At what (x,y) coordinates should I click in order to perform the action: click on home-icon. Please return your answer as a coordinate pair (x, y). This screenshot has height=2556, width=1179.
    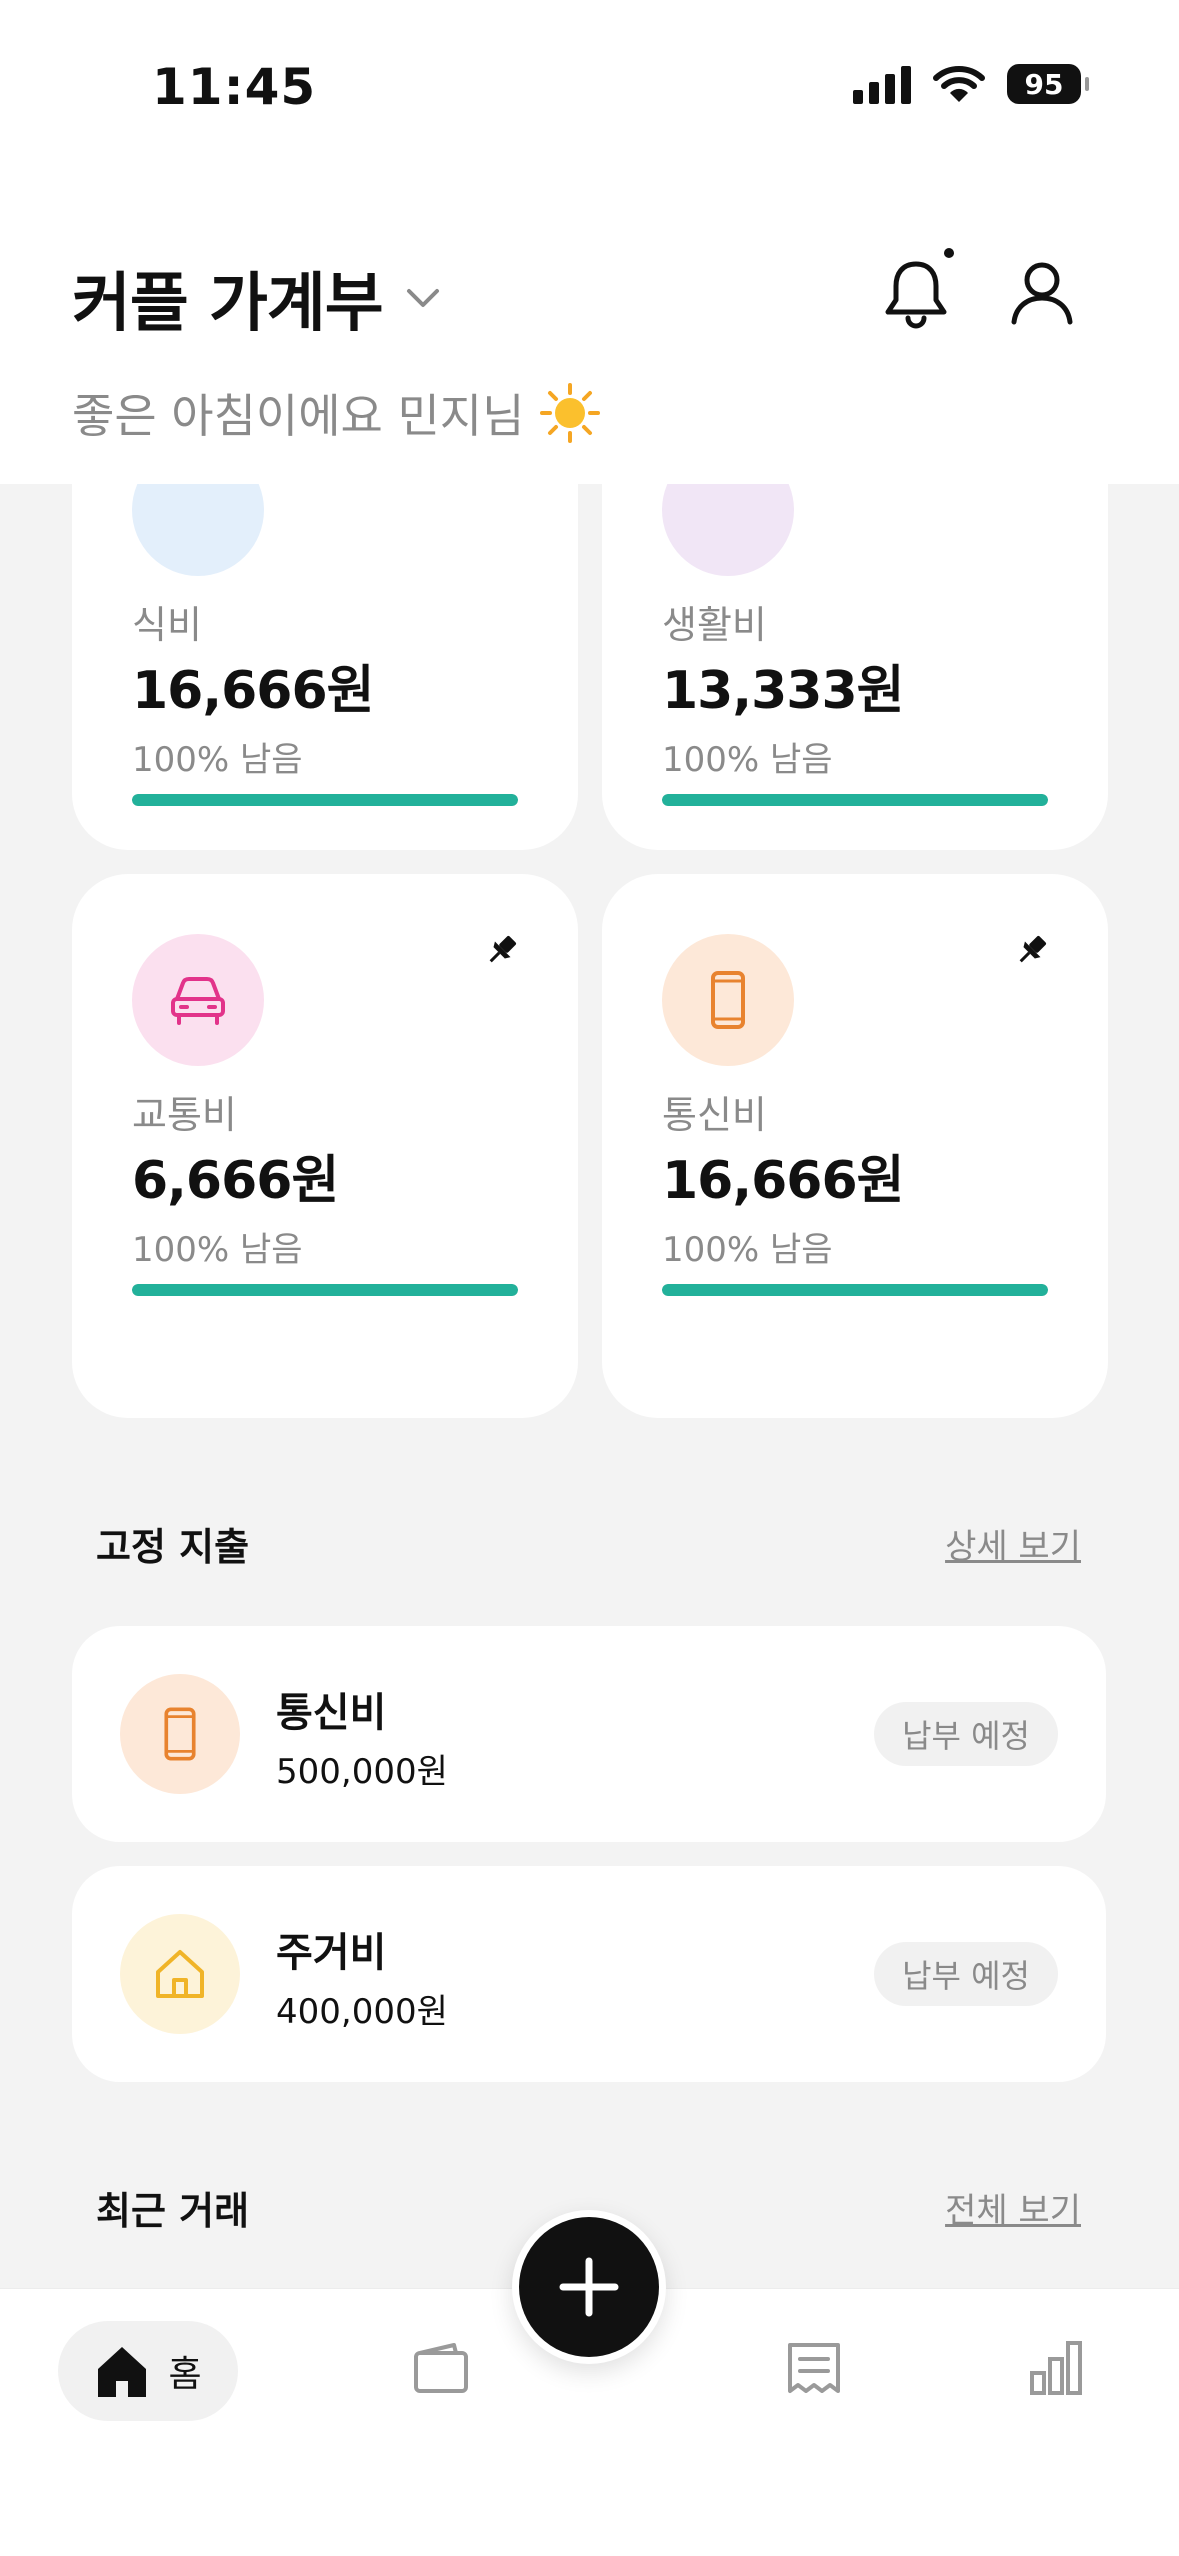
    Looking at the image, I should click on (122, 2372).